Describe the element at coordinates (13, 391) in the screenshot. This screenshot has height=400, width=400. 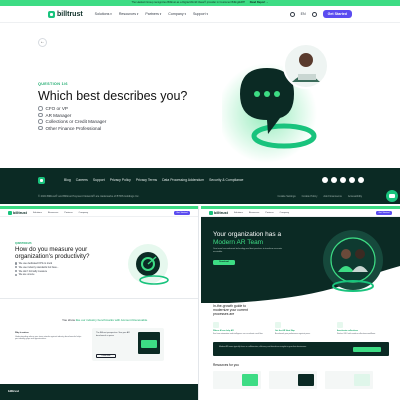
I see `footer-logo: billtrust` at that location.